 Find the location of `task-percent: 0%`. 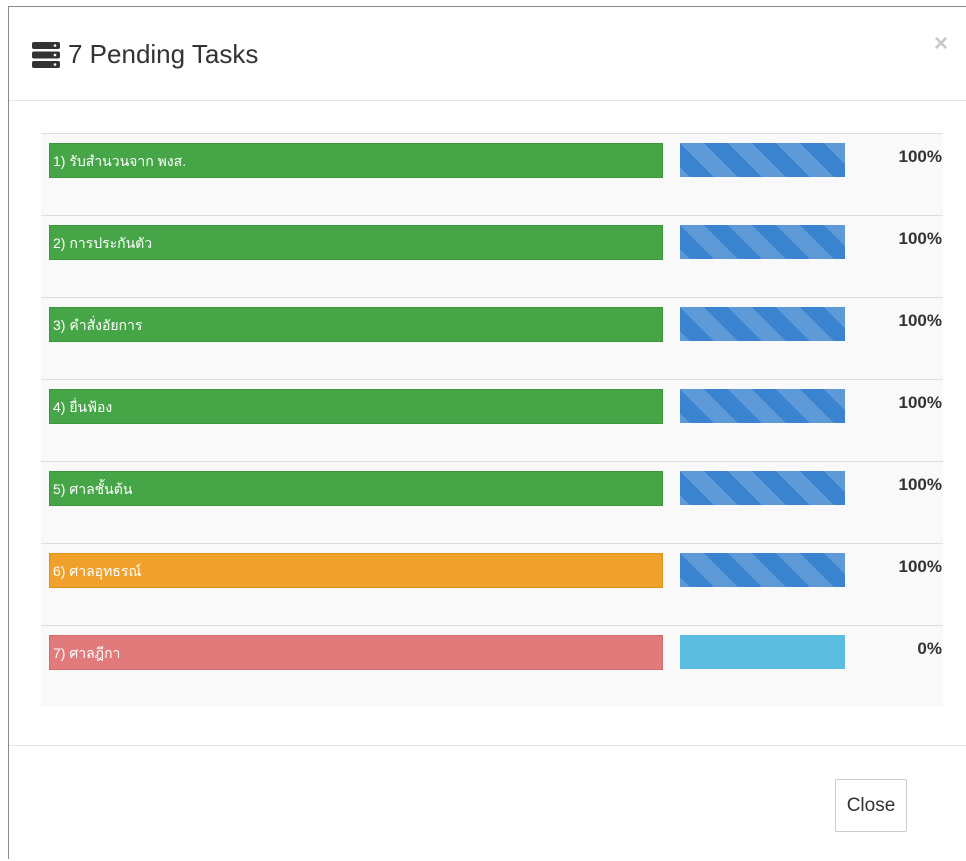

task-percent: 0% is located at coordinates (929, 648).